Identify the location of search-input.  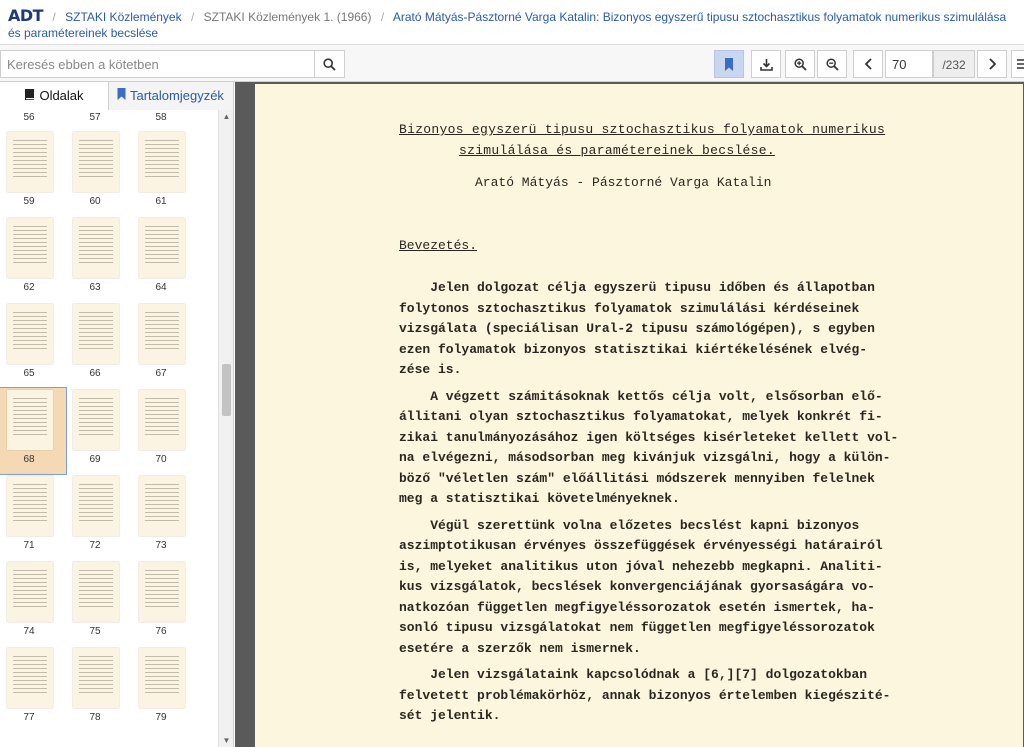
(157, 64).